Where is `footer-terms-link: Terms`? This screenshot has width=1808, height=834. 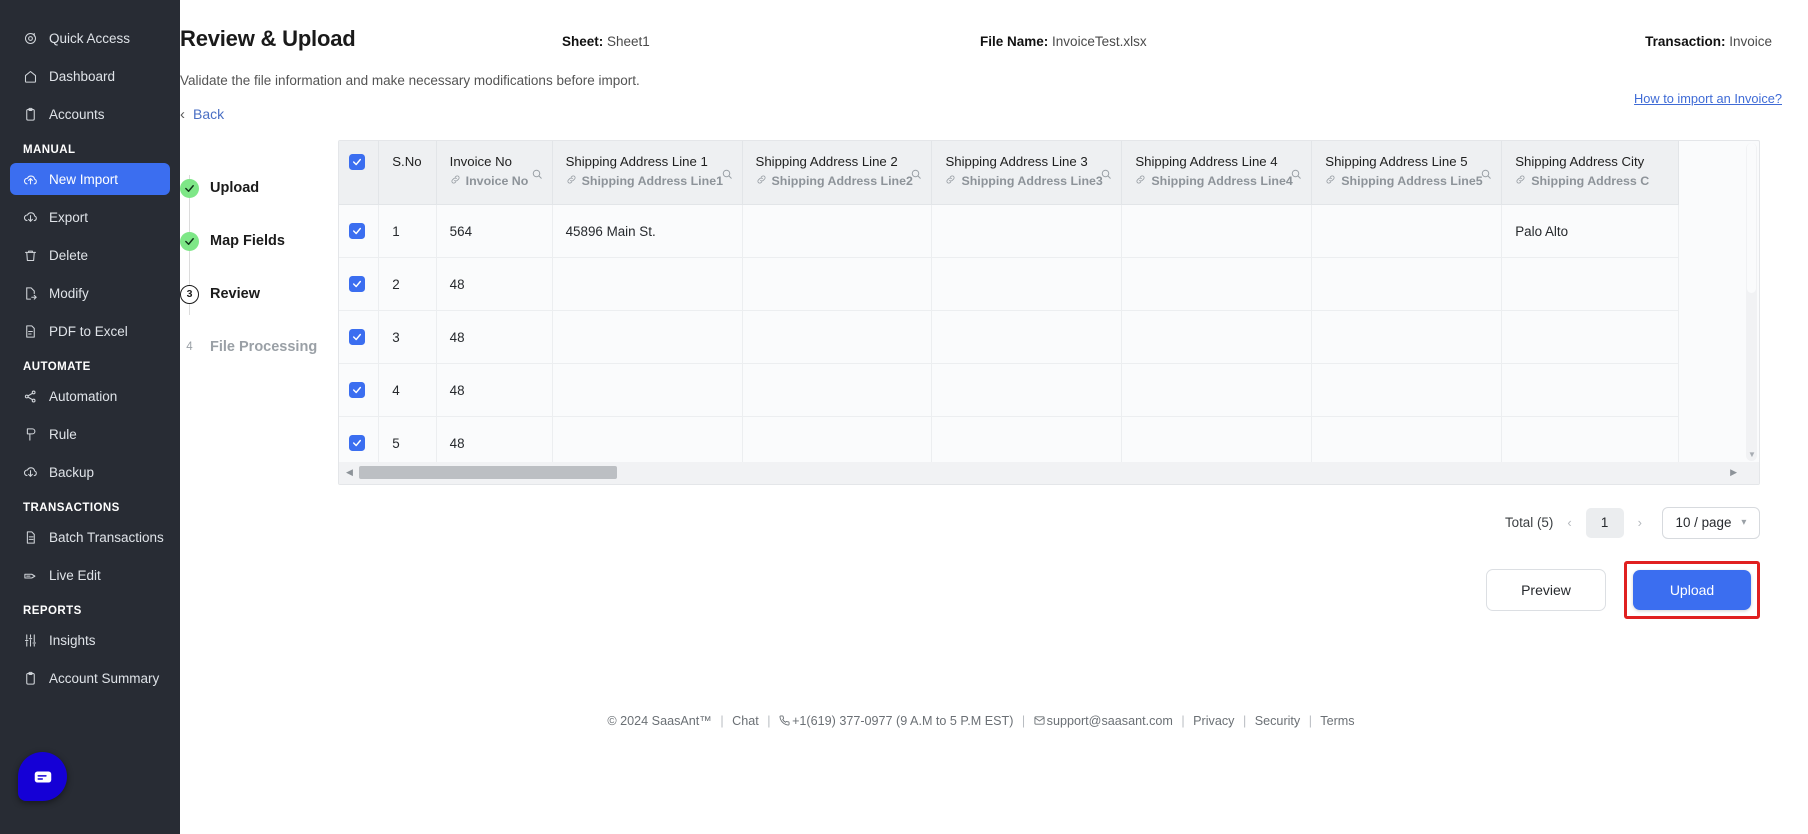
footer-terms-link: Terms is located at coordinates (1337, 721).